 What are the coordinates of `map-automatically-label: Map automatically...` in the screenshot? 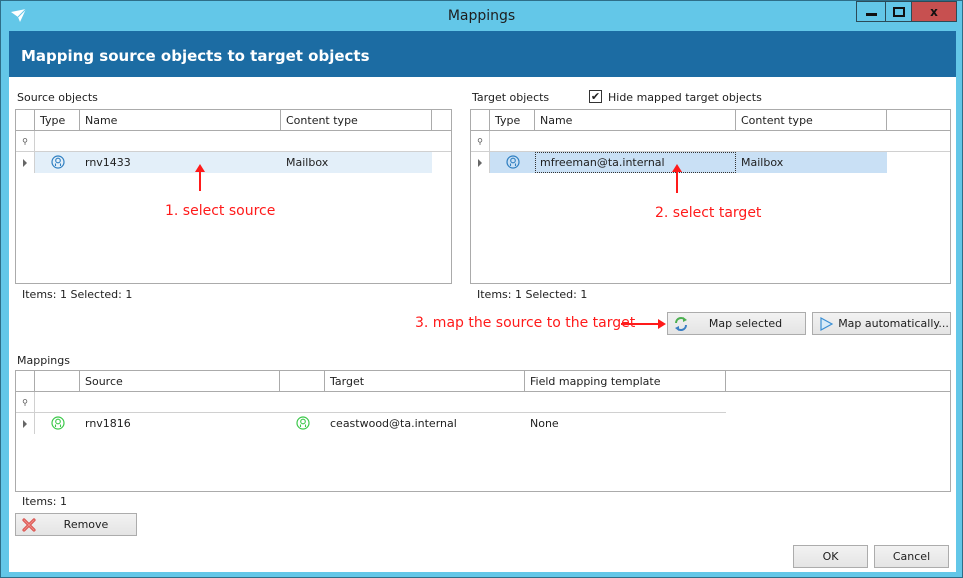 It's located at (893, 323).